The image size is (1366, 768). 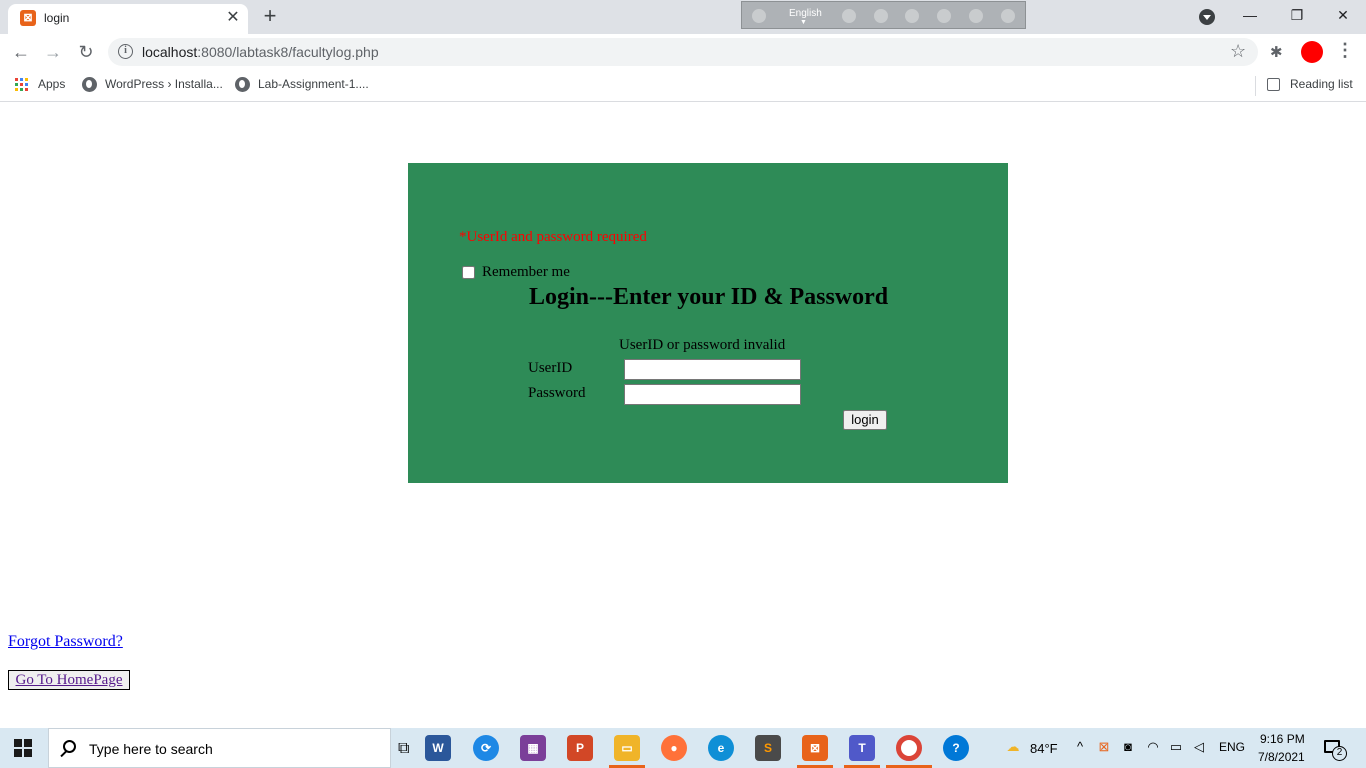 What do you see at coordinates (912, 16) in the screenshot?
I see `gear-icon` at bounding box center [912, 16].